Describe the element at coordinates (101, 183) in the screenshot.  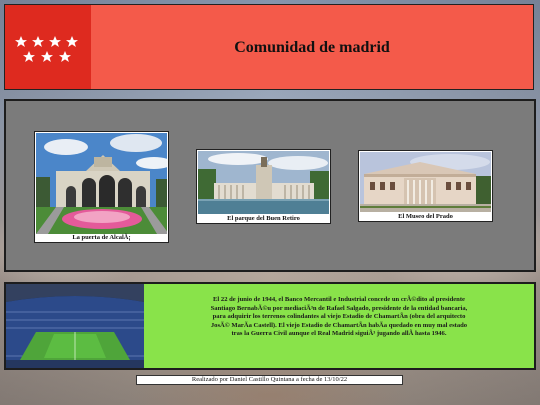
I see `puerta-de-alcala-photo` at that location.